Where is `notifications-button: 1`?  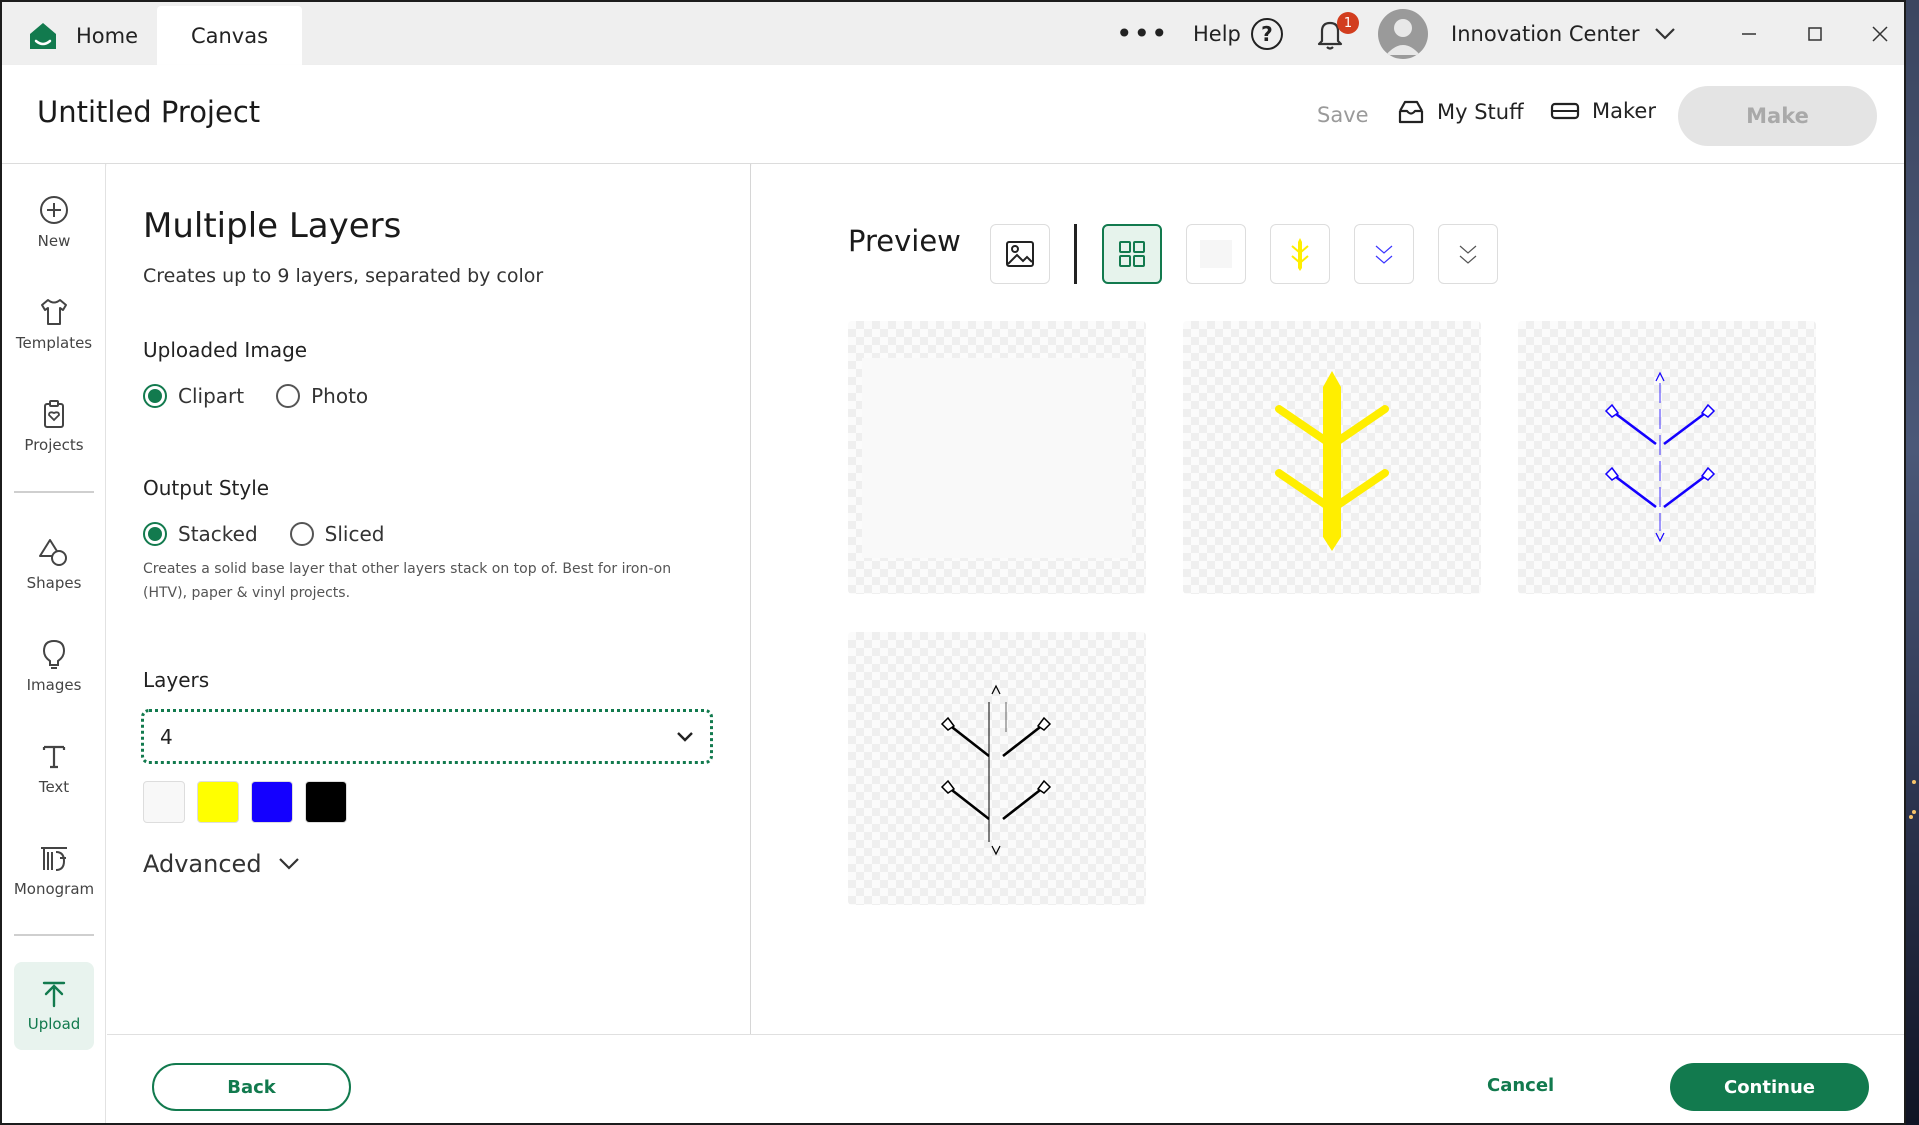
notifications-button: 1 is located at coordinates (1336, 33).